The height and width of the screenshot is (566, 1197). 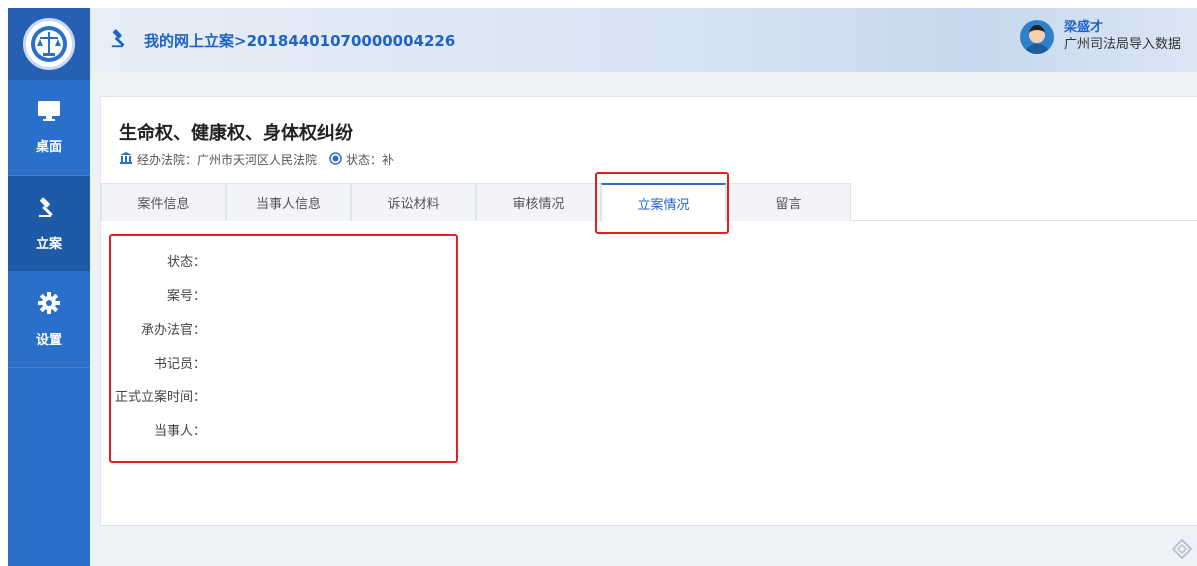 I want to click on court-emblem-icon, so click(x=49, y=44).